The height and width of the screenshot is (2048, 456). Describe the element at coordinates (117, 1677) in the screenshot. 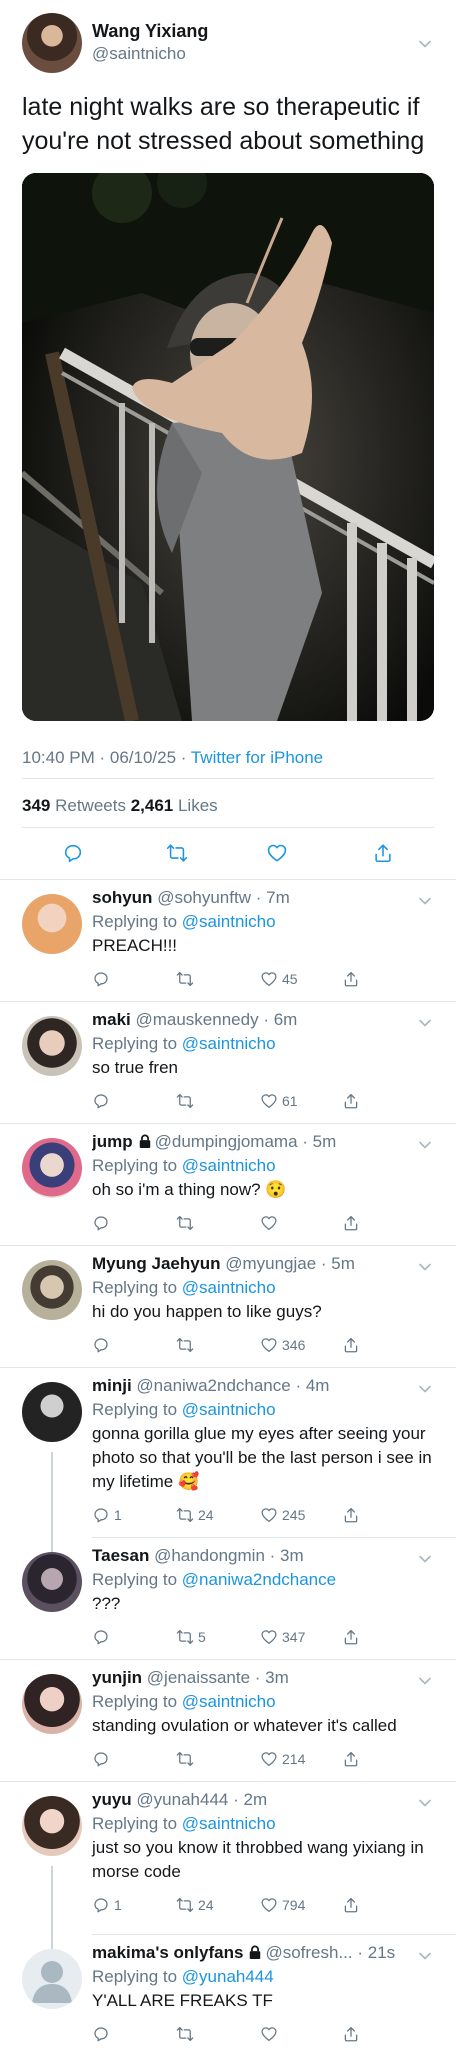

I see `reply-author-name: yunjin` at that location.